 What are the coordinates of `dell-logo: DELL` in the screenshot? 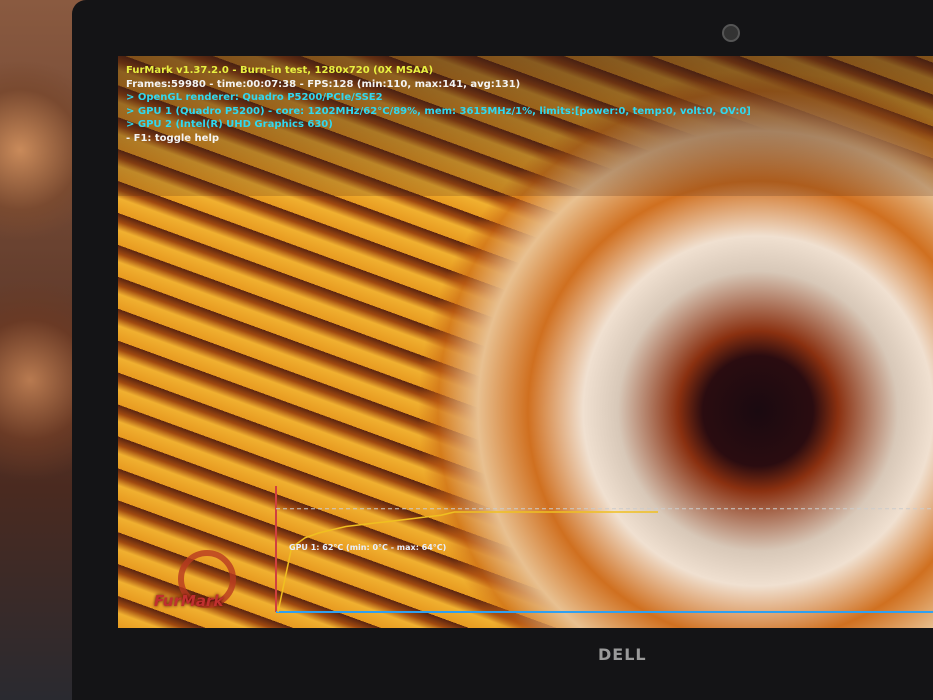 It's located at (622, 654).